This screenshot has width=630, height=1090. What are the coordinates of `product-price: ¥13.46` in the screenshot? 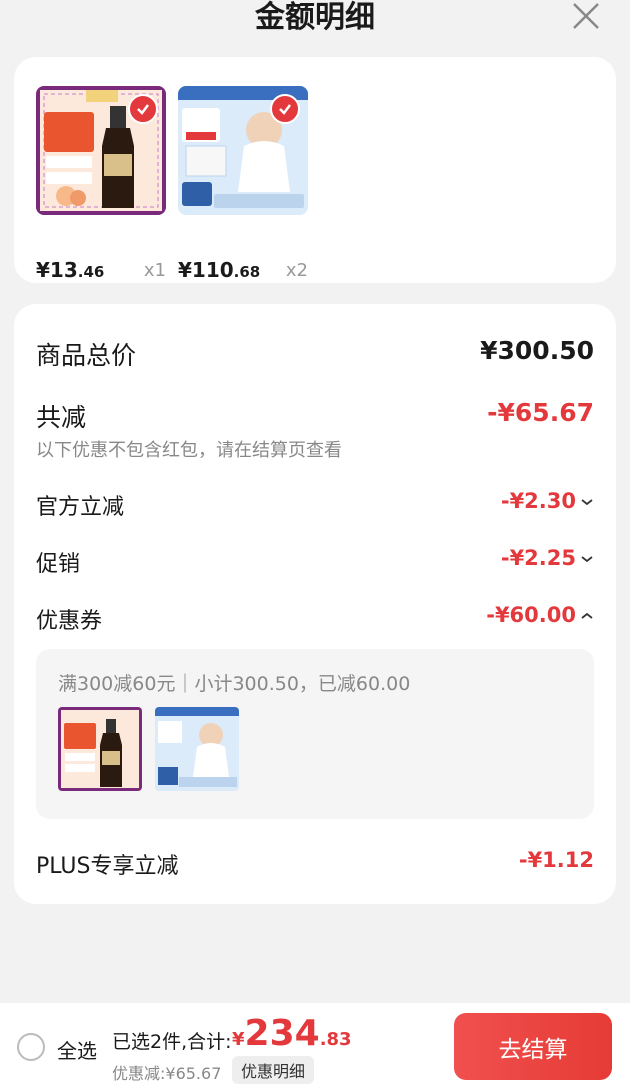 It's located at (70, 270).